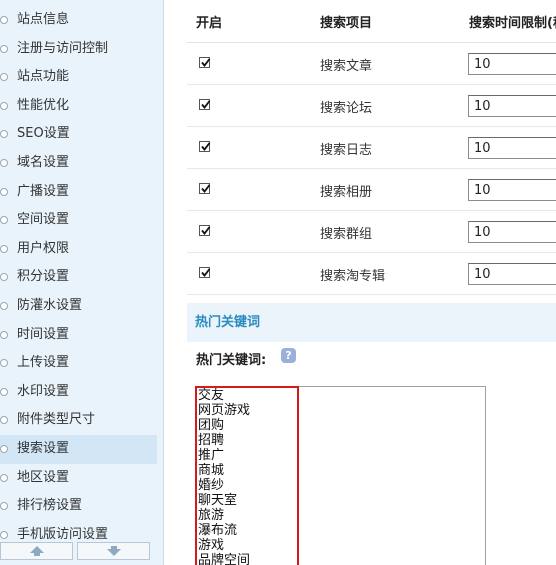 This screenshot has width=556, height=565. Describe the element at coordinates (346, 150) in the screenshot. I see `row-label: 搜索日志` at that location.